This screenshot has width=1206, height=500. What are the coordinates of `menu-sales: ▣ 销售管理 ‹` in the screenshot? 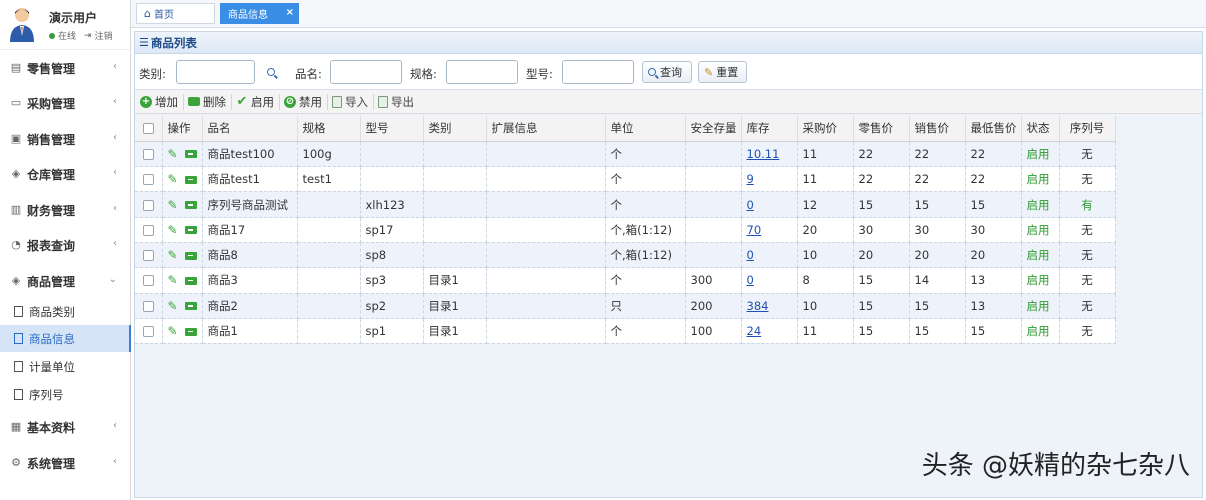 It's located at (65, 139).